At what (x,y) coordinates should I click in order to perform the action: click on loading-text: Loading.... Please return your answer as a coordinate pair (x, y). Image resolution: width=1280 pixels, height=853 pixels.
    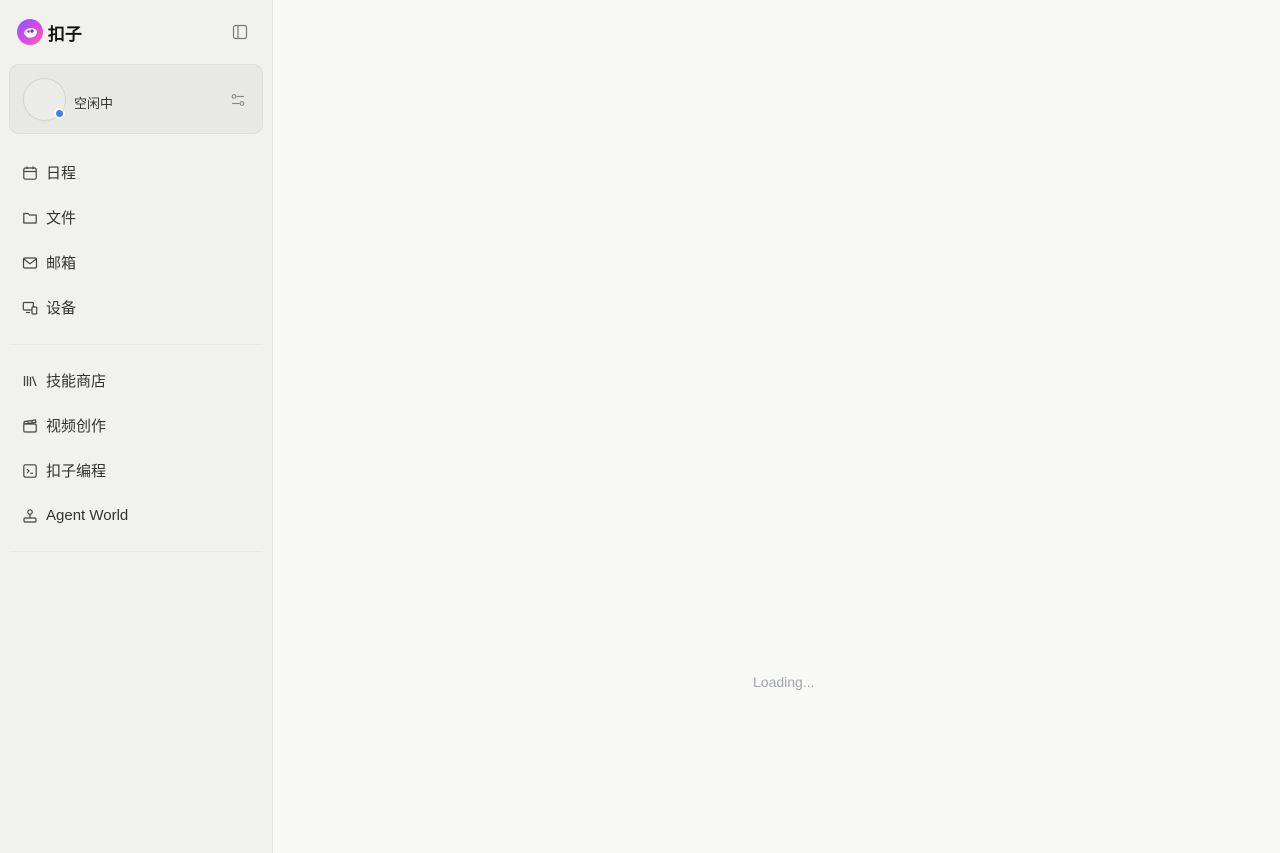
    Looking at the image, I should click on (784, 682).